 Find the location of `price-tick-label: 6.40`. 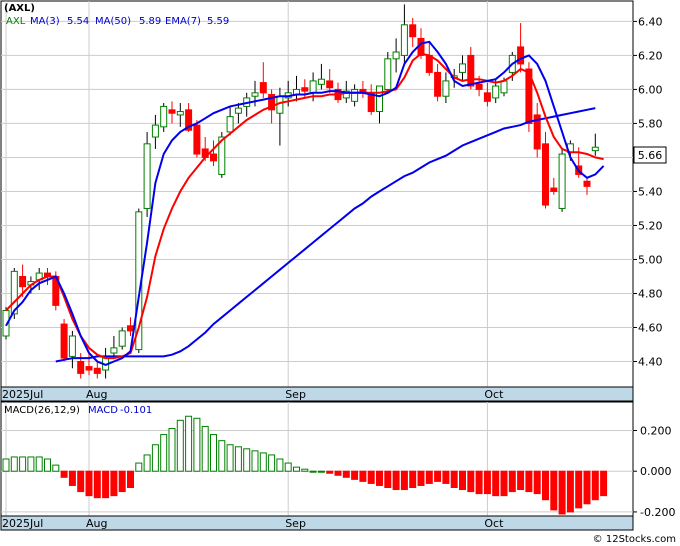

price-tick-label: 6.40 is located at coordinates (650, 21).